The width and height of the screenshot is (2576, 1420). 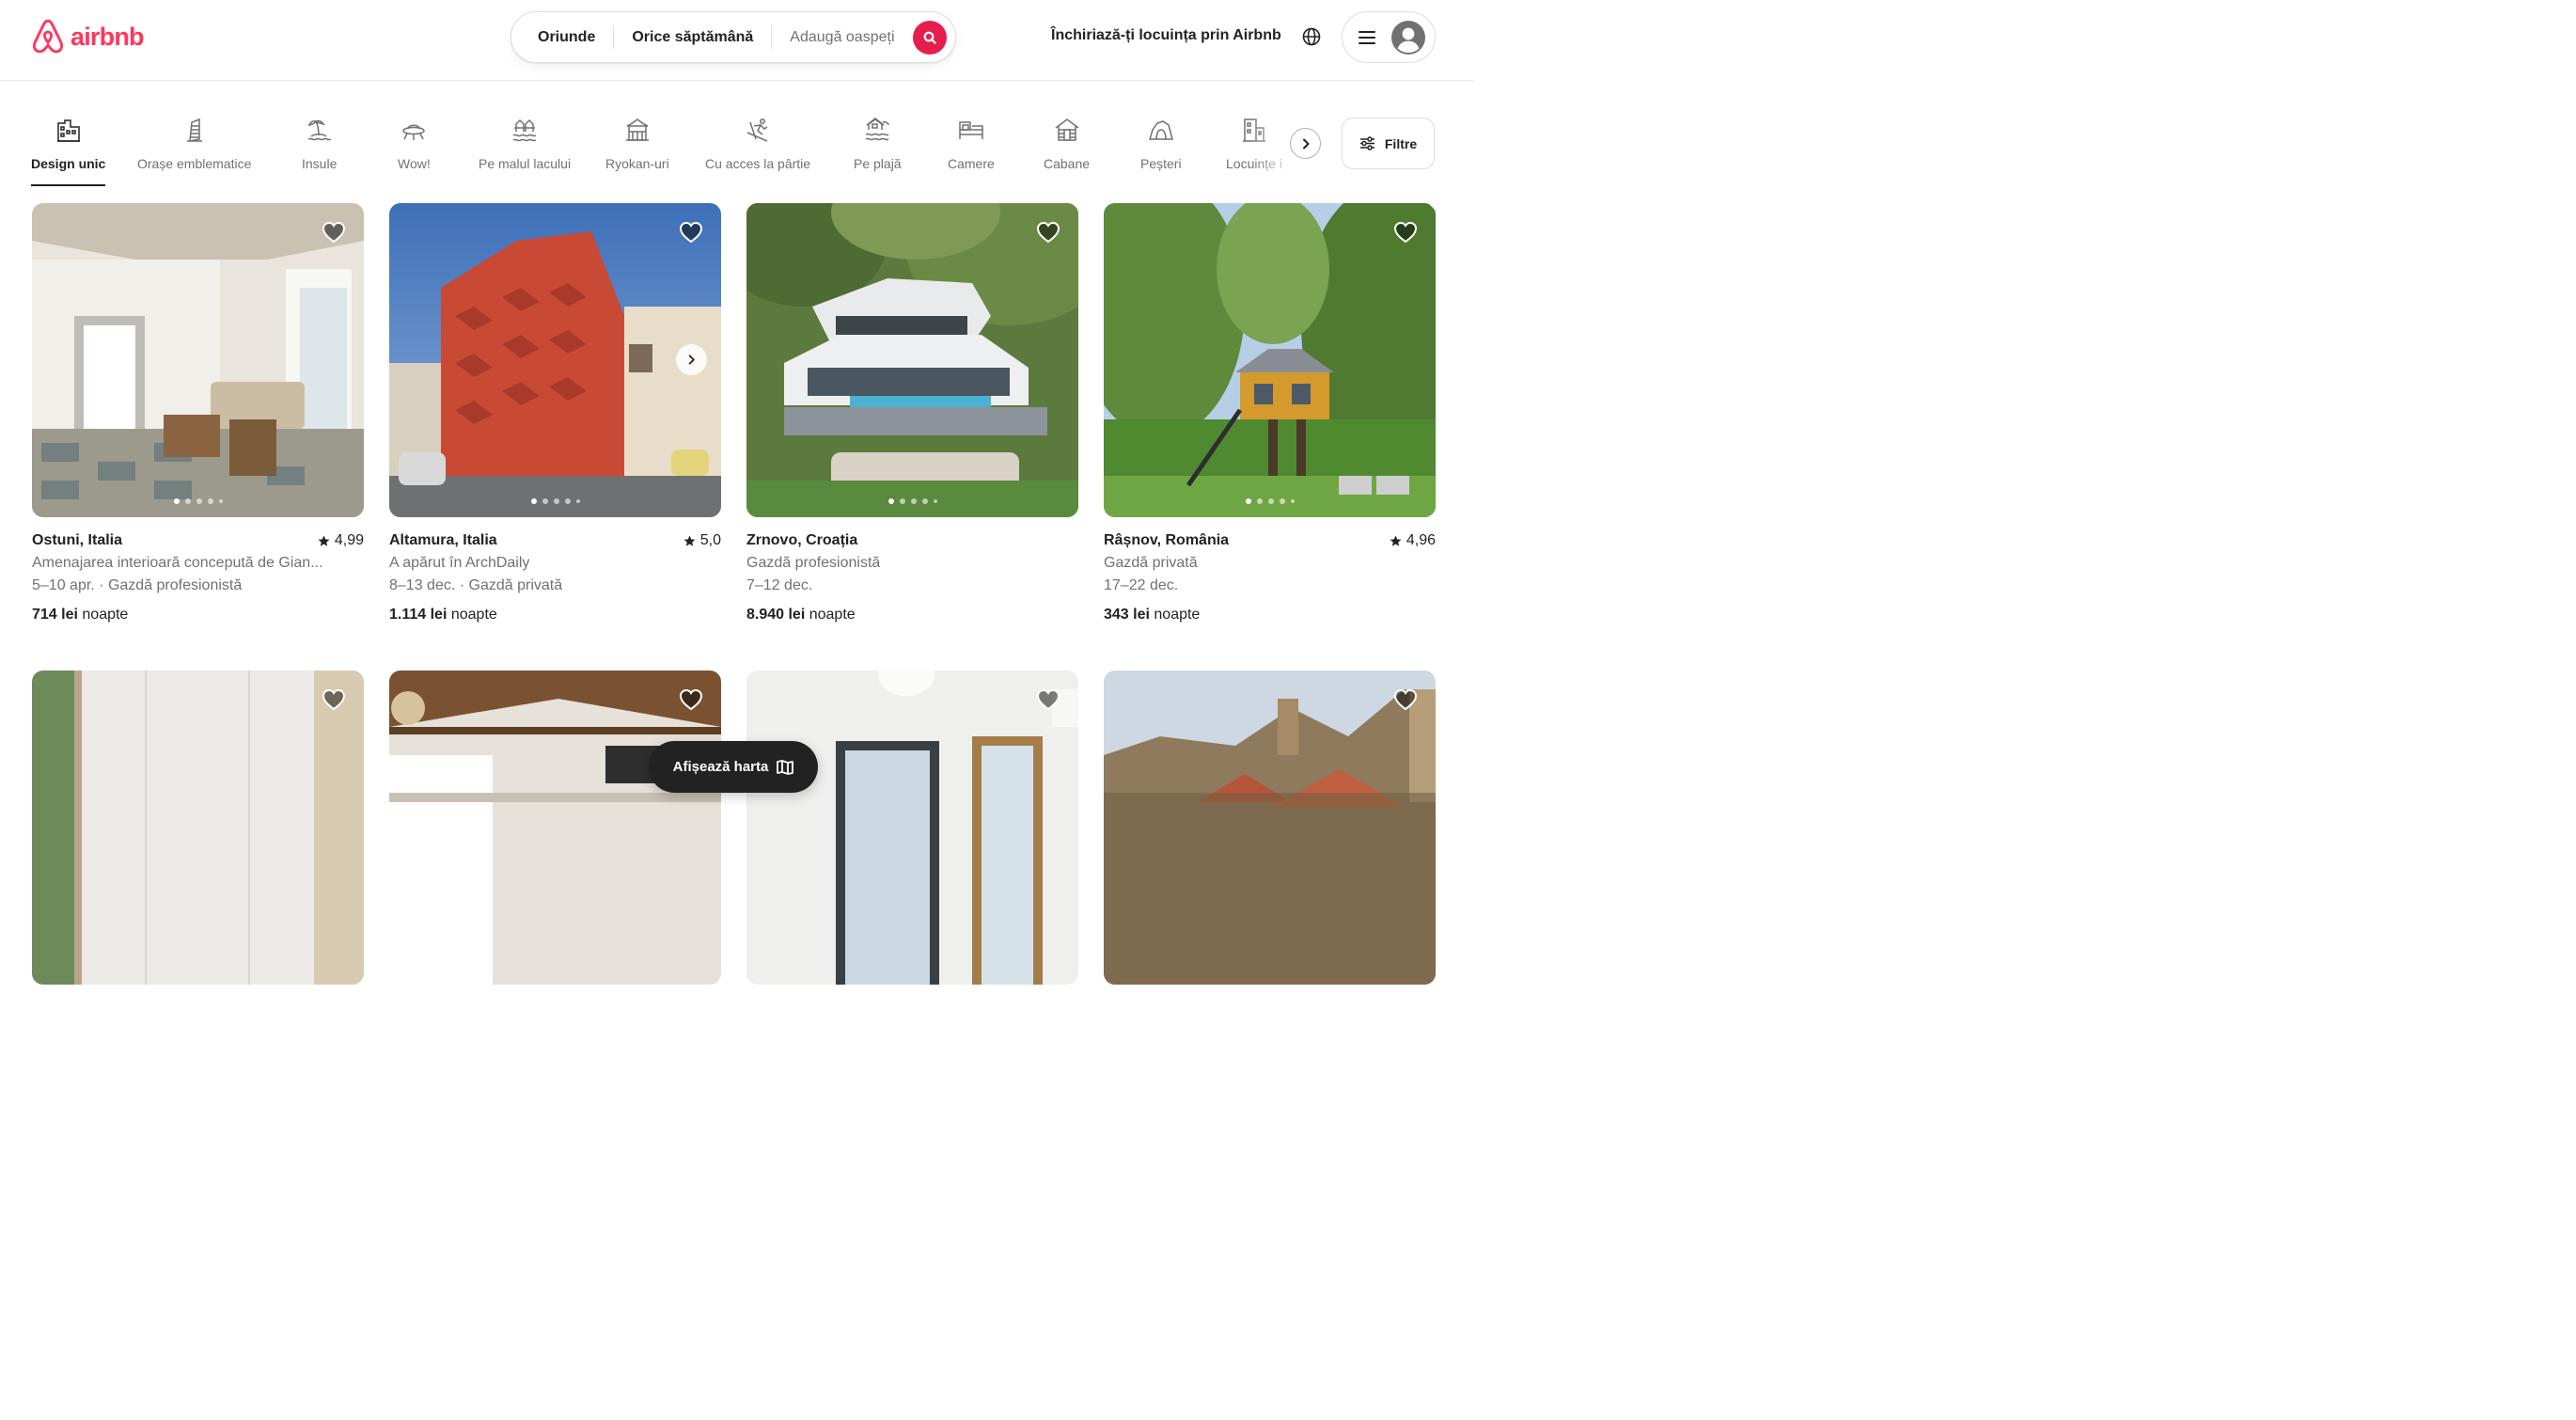 I want to click on listing-subtitle: A apărut în ArchDaily, so click(x=460, y=563).